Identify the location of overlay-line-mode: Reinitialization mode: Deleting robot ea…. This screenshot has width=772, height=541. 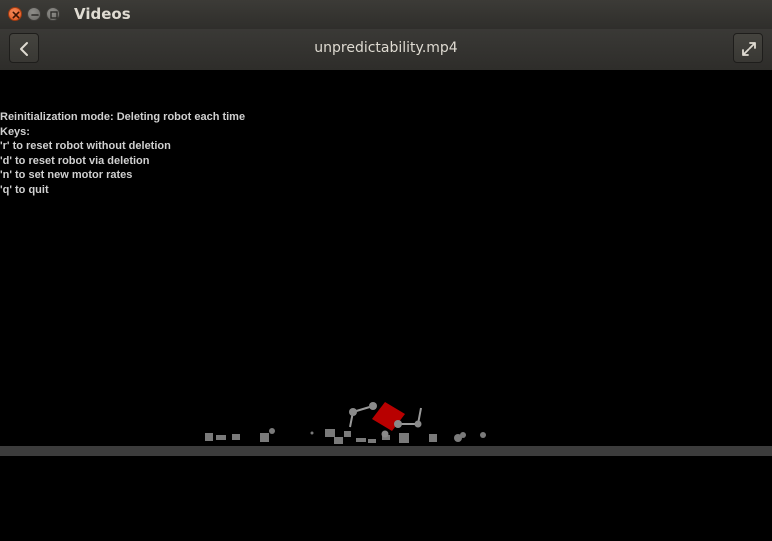
(123, 117).